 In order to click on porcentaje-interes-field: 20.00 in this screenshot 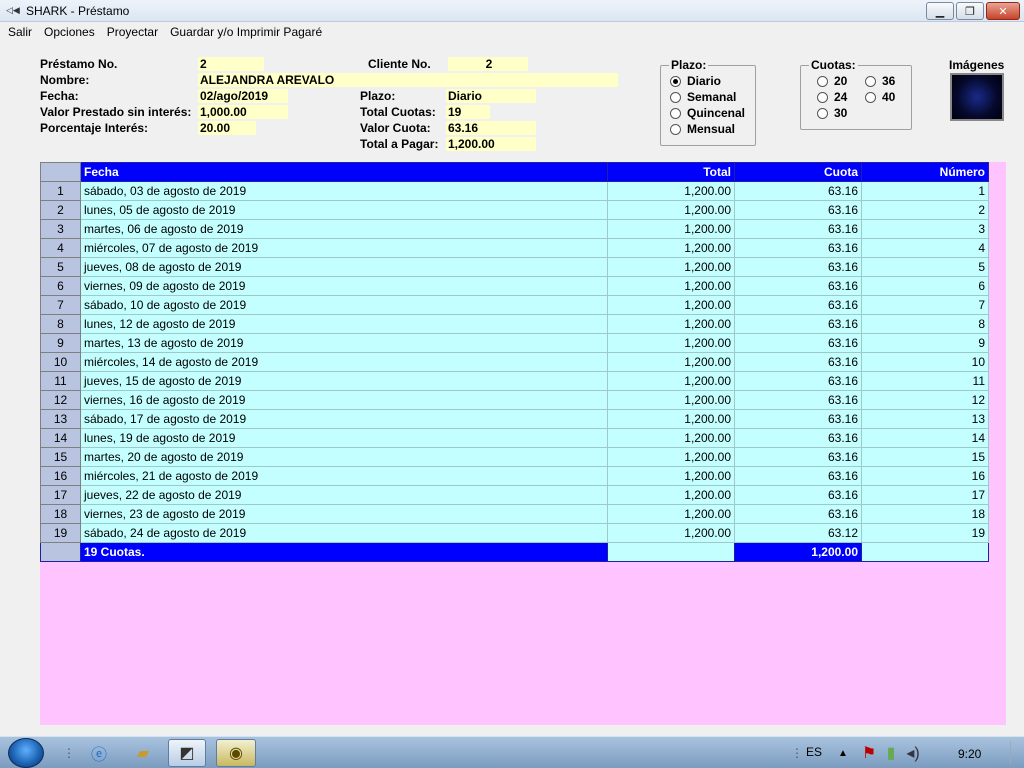, I will do `click(227, 128)`.